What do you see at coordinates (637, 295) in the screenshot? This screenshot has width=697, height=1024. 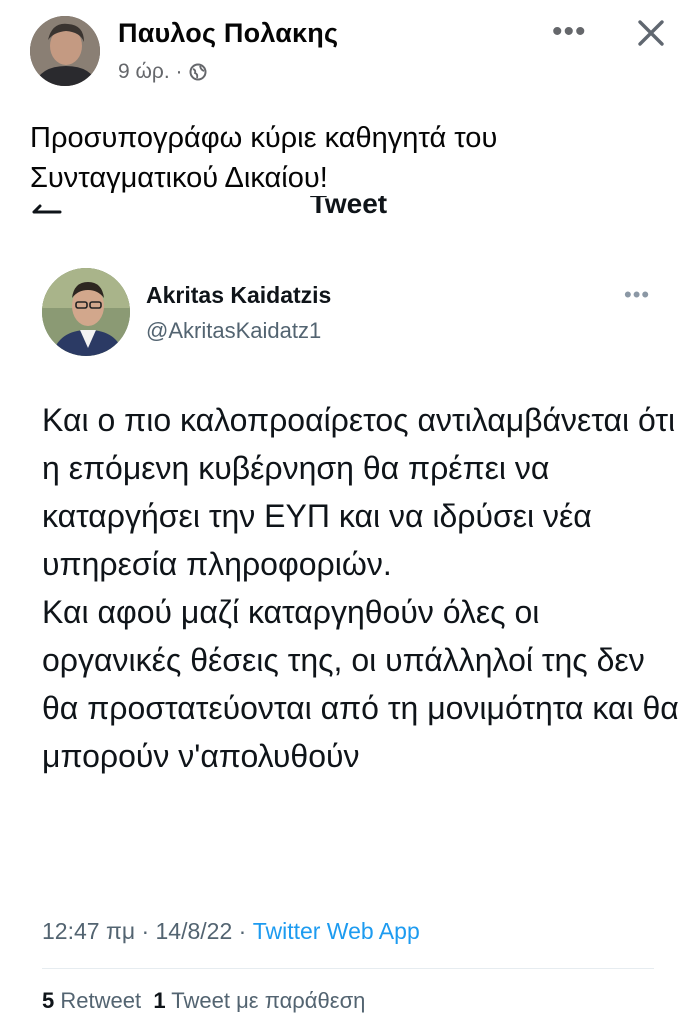 I see `tweet-more-icon: •••` at bounding box center [637, 295].